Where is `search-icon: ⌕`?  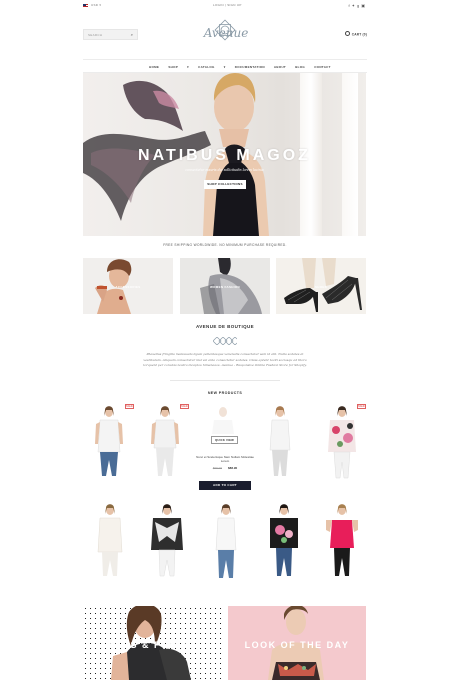 search-icon: ⌕ is located at coordinates (132, 34).